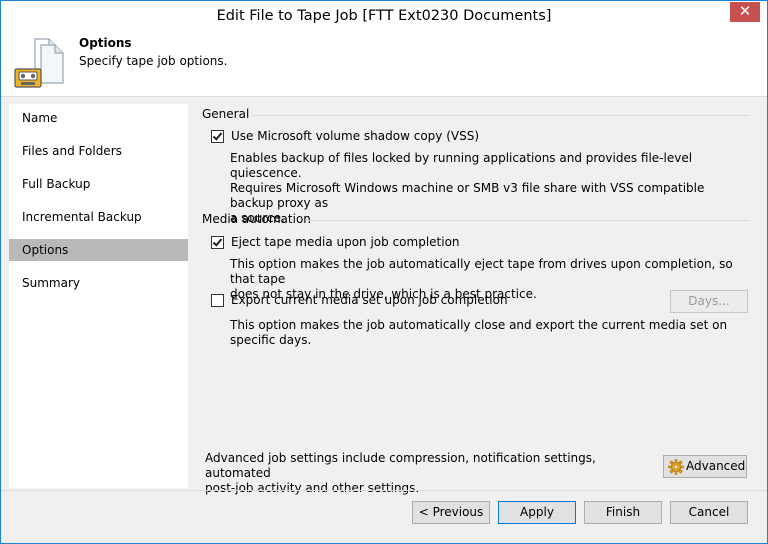 The width and height of the screenshot is (768, 544). Describe the element at coordinates (384, 490) in the screenshot. I see `footer-divider` at that location.